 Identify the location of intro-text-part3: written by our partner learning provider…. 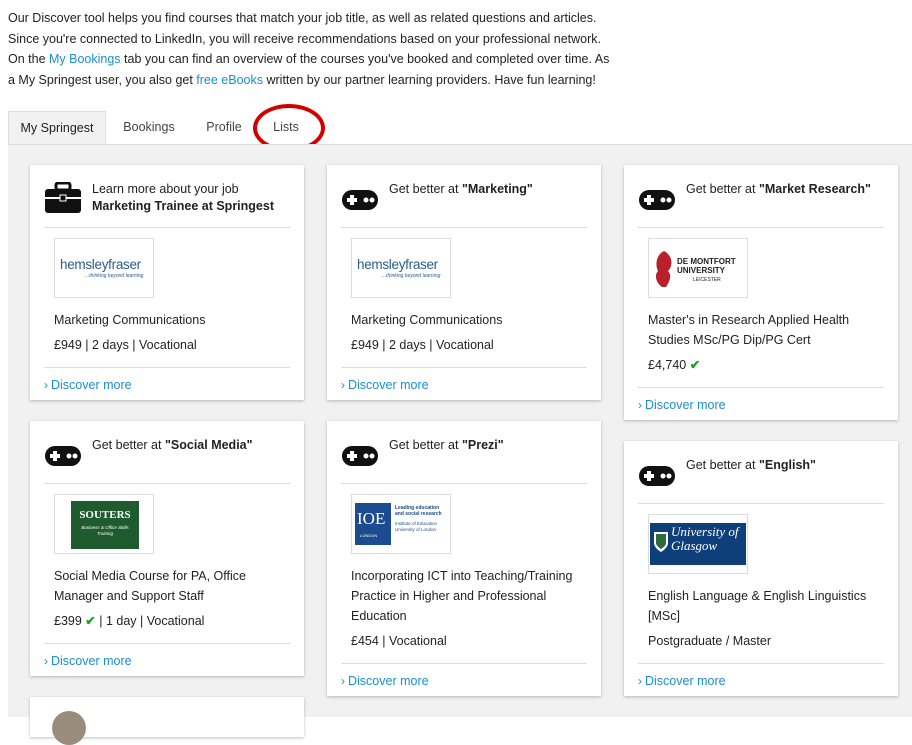
(429, 79).